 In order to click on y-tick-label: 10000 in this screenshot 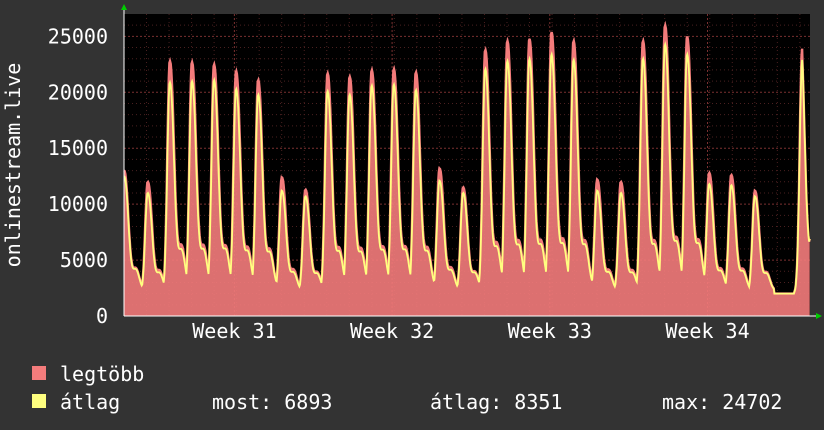, I will do `click(78, 204)`.